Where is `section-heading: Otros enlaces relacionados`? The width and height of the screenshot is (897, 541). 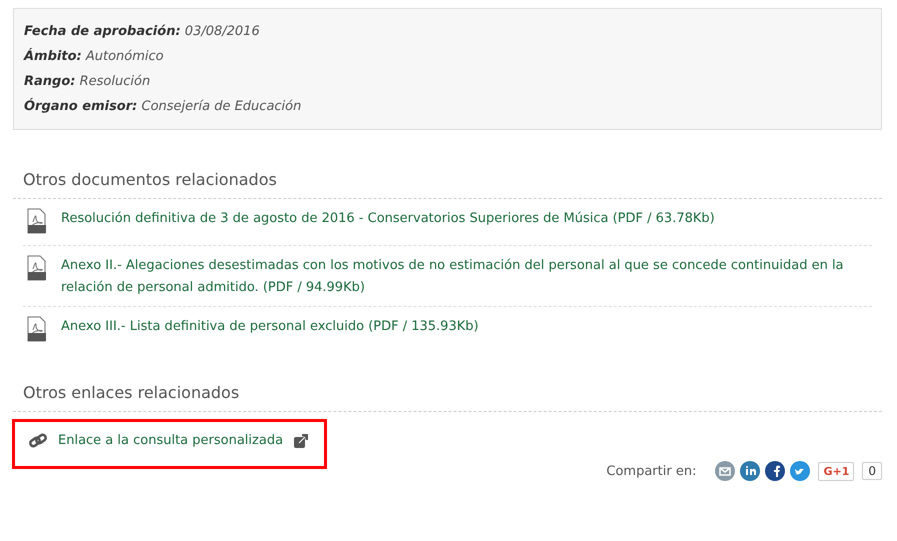 section-heading: Otros enlaces relacionados is located at coordinates (447, 397).